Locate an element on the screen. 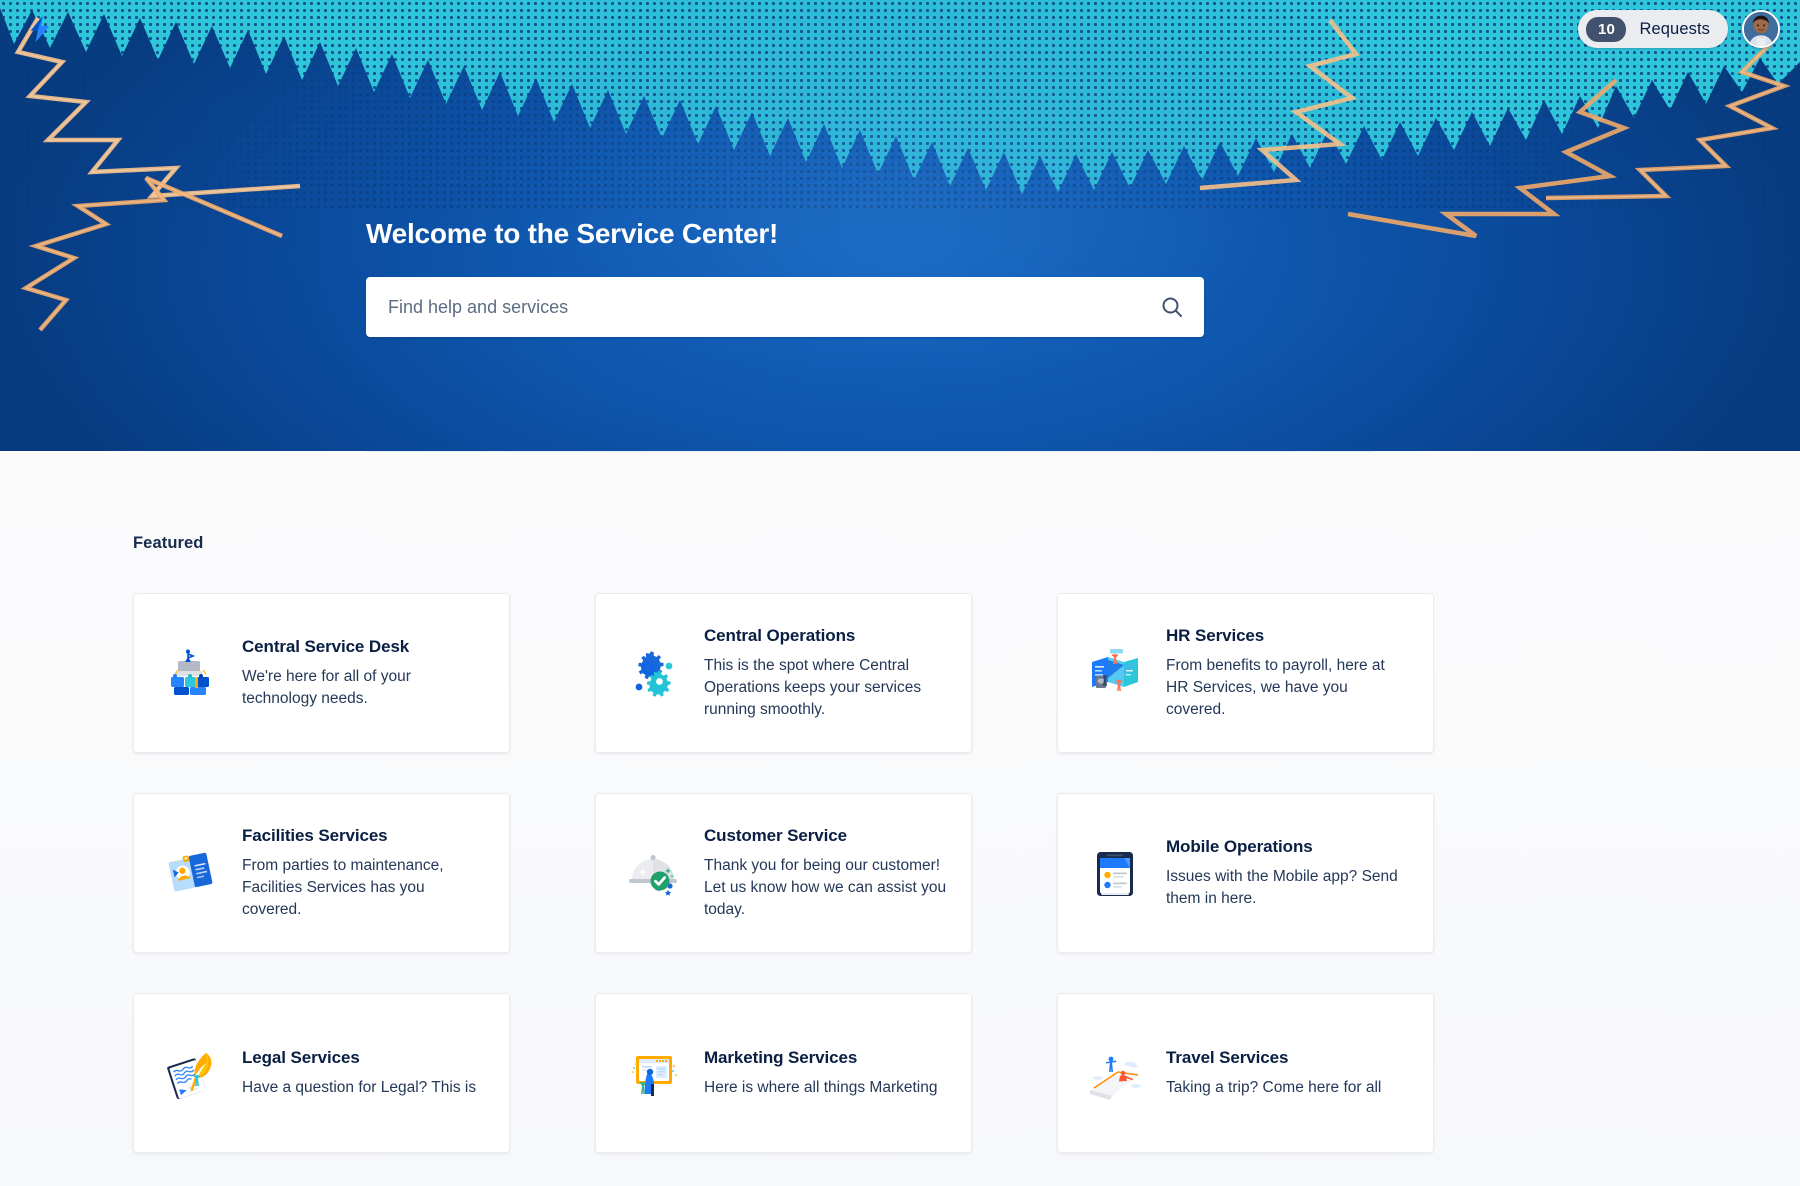 The image size is (1800, 1186). featured-section-title: Featured is located at coordinates (168, 543).